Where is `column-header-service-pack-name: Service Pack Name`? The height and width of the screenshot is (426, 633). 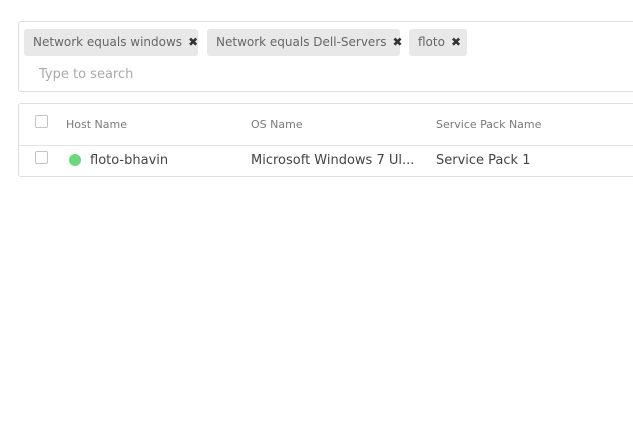 column-header-service-pack-name: Service Pack Name is located at coordinates (488, 124).